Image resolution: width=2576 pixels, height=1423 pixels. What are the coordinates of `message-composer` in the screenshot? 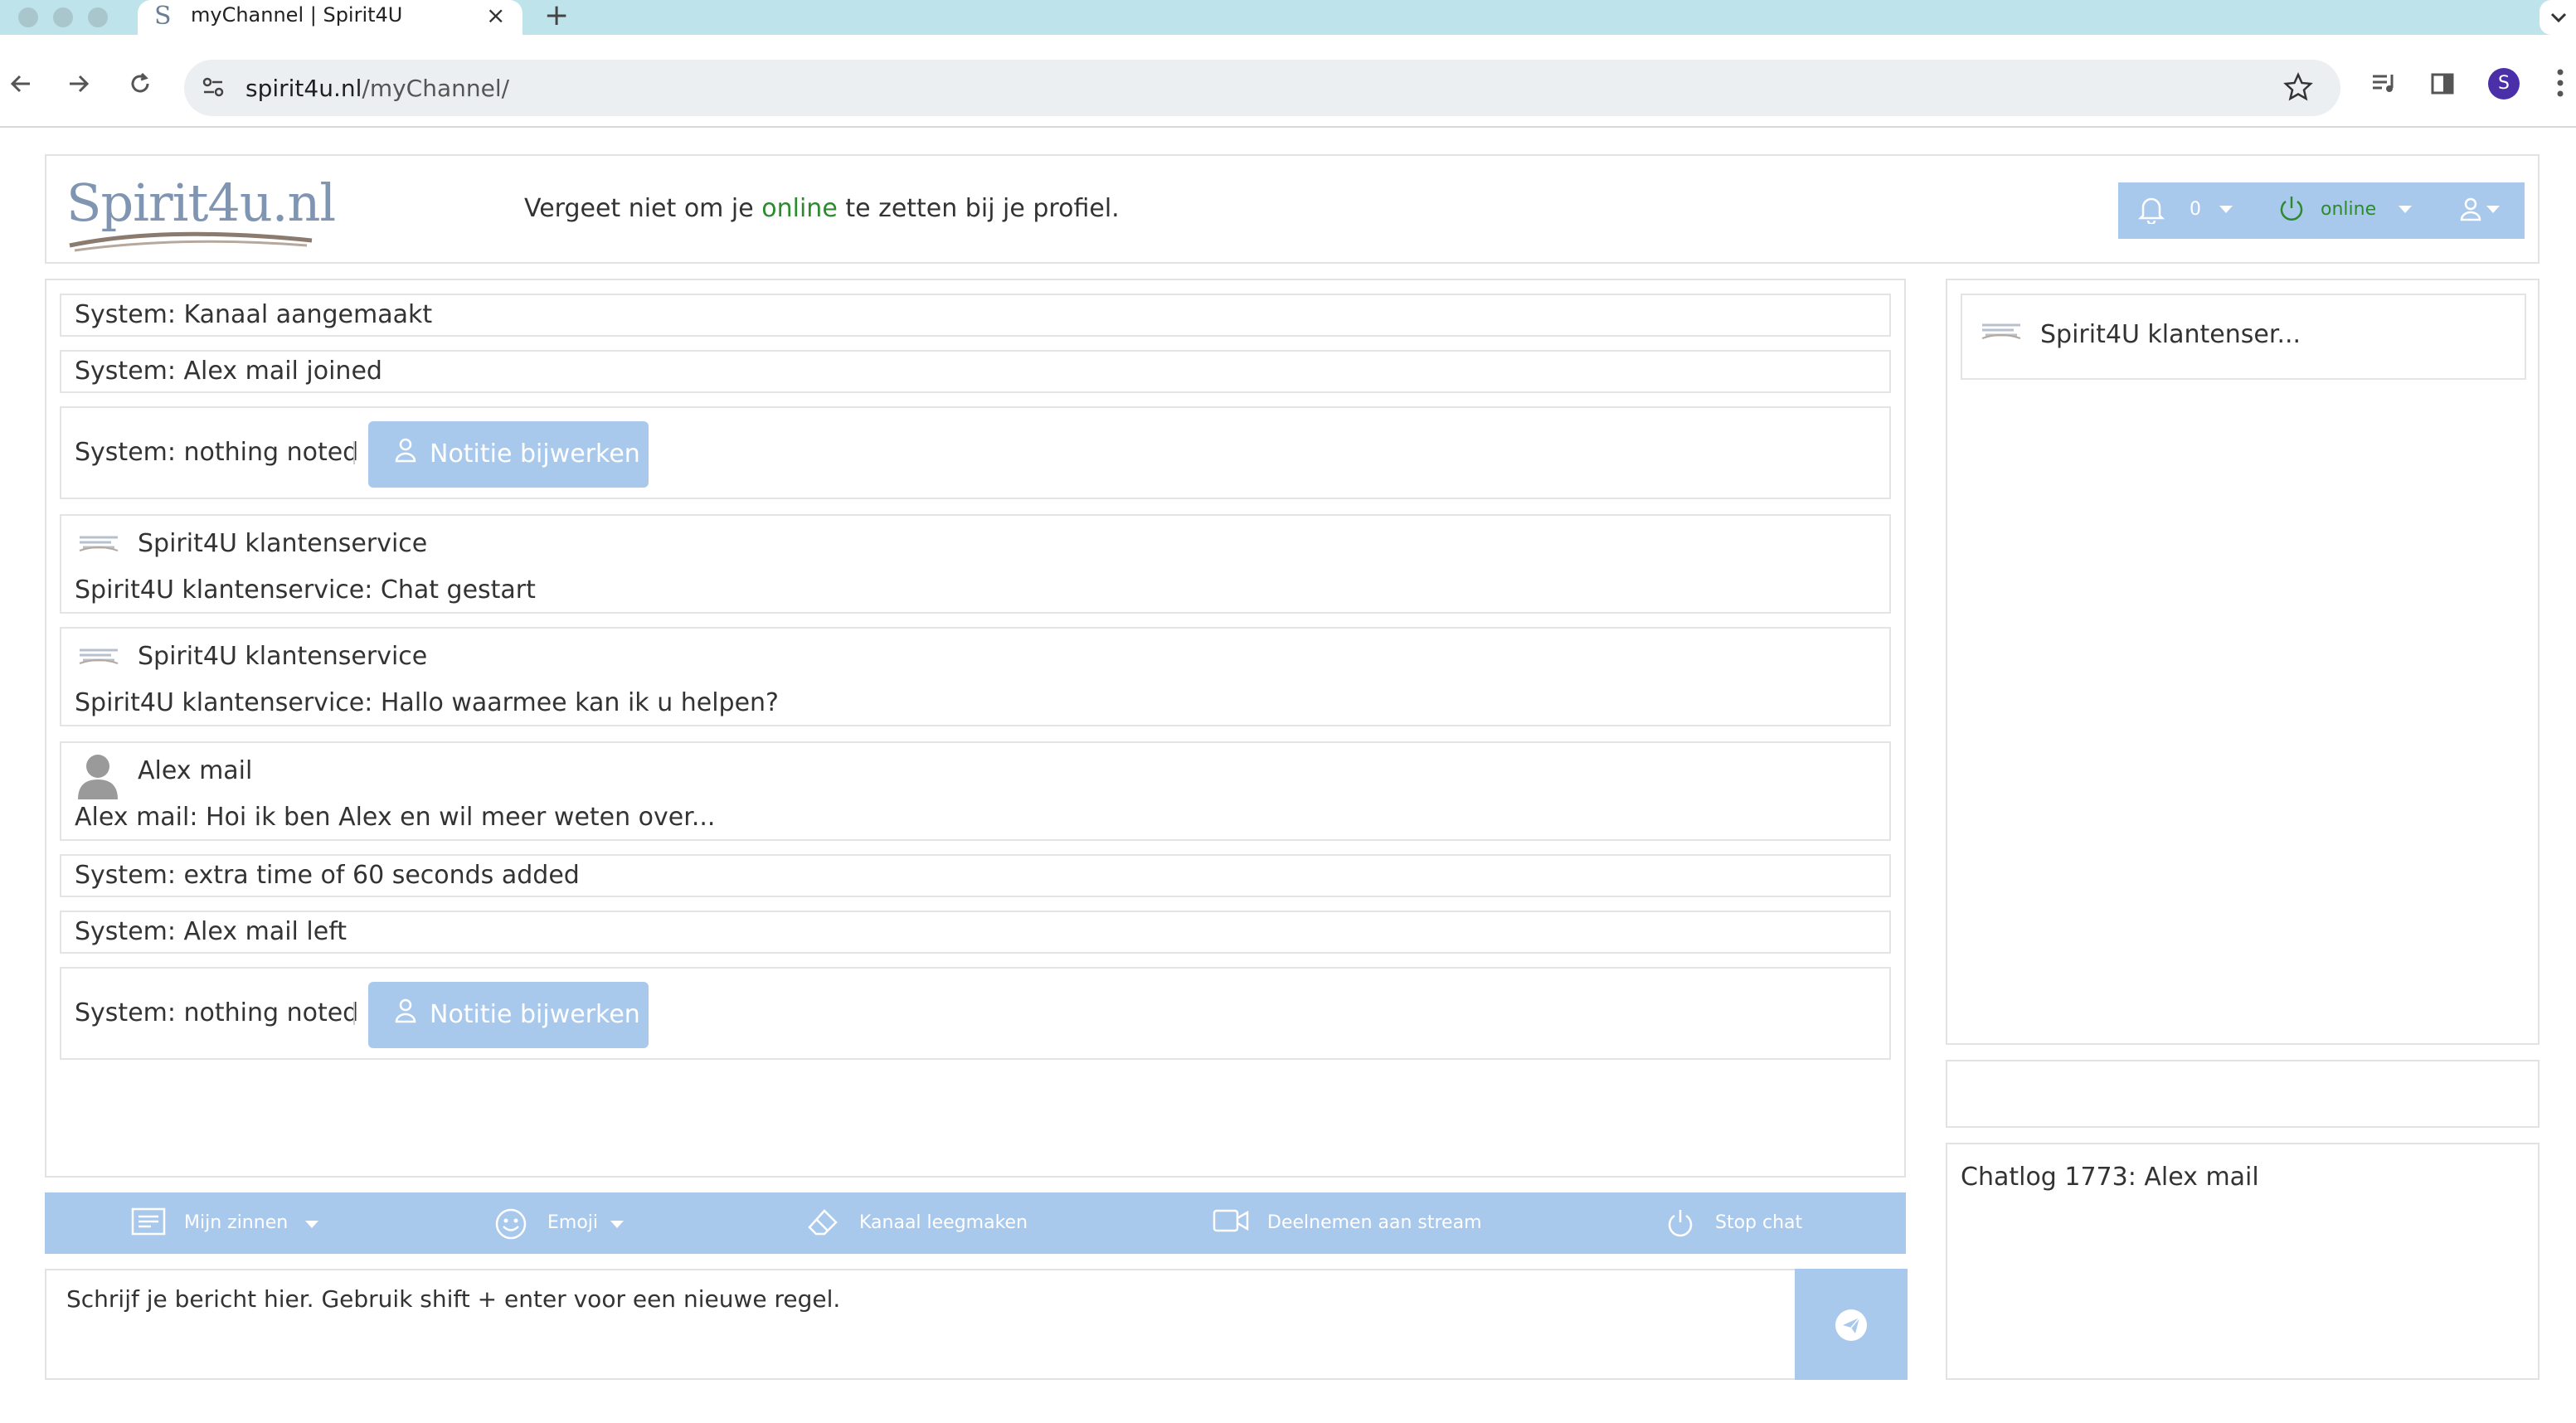 It's located at (976, 1324).